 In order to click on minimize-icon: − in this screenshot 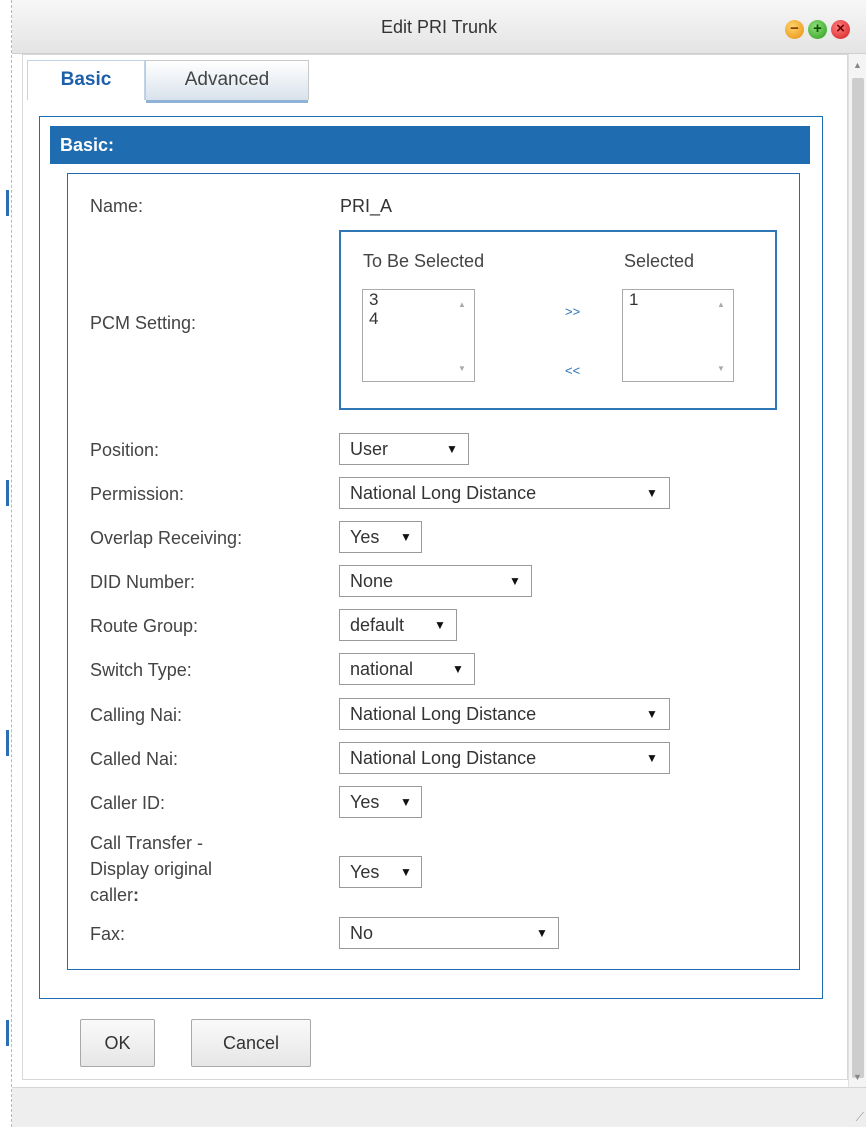, I will do `click(794, 29)`.